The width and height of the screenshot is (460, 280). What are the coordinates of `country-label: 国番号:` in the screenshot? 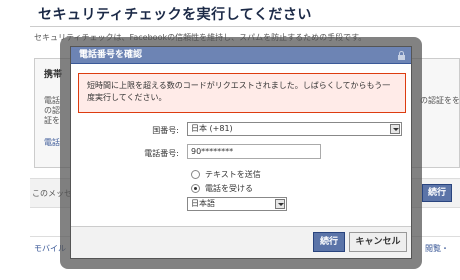 It's located at (165, 130).